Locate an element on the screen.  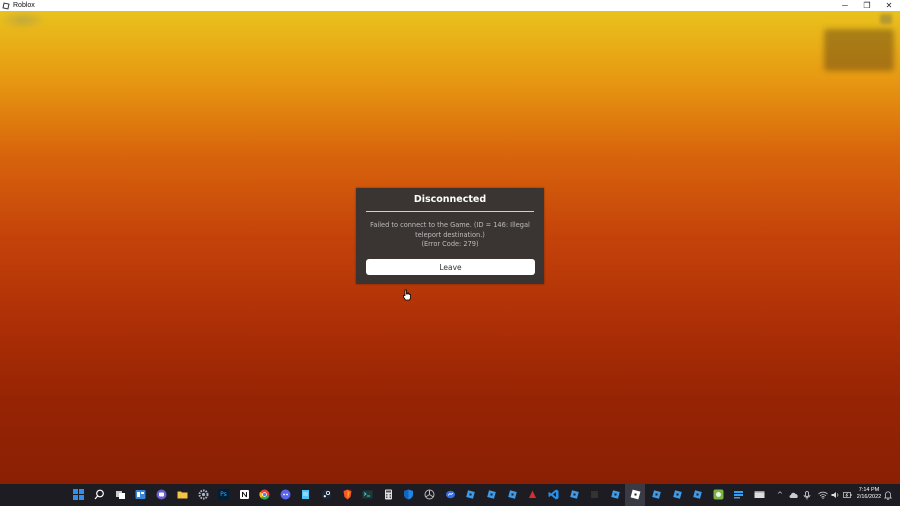
roblox-player-icon is located at coordinates (635, 494).